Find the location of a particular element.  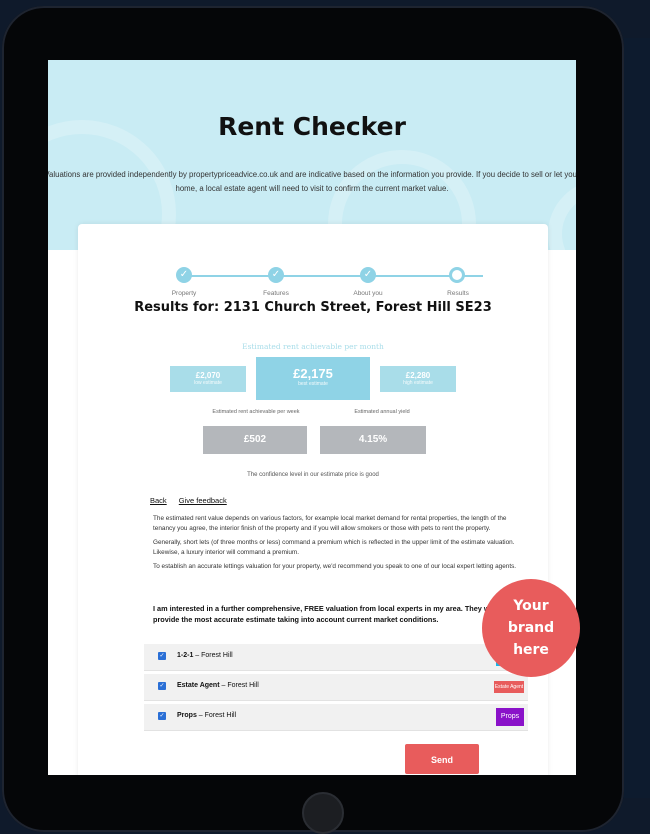

best-estimate-value: £2,175 is located at coordinates (313, 373).